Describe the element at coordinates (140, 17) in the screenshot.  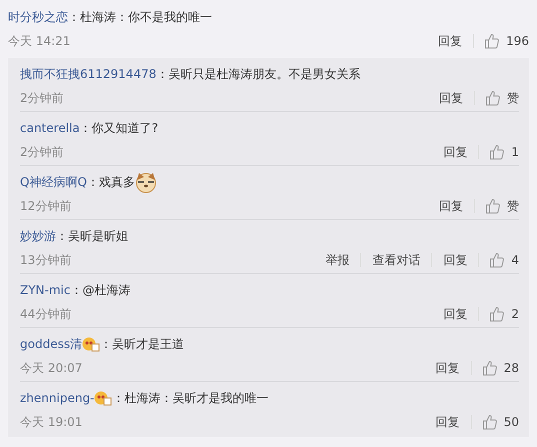
I see `comment-text: ：杜海涛：你不是我的唯一` at that location.